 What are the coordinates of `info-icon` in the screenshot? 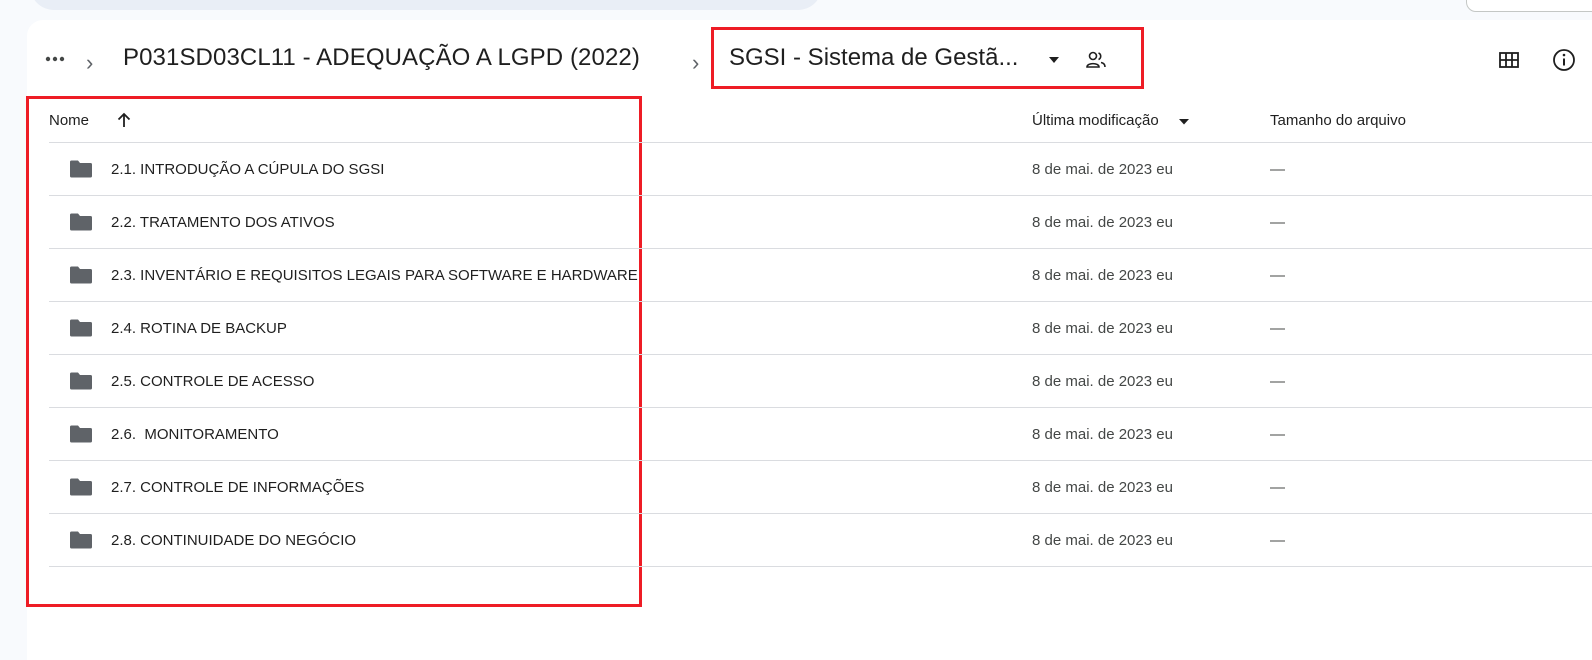 It's located at (1564, 60).